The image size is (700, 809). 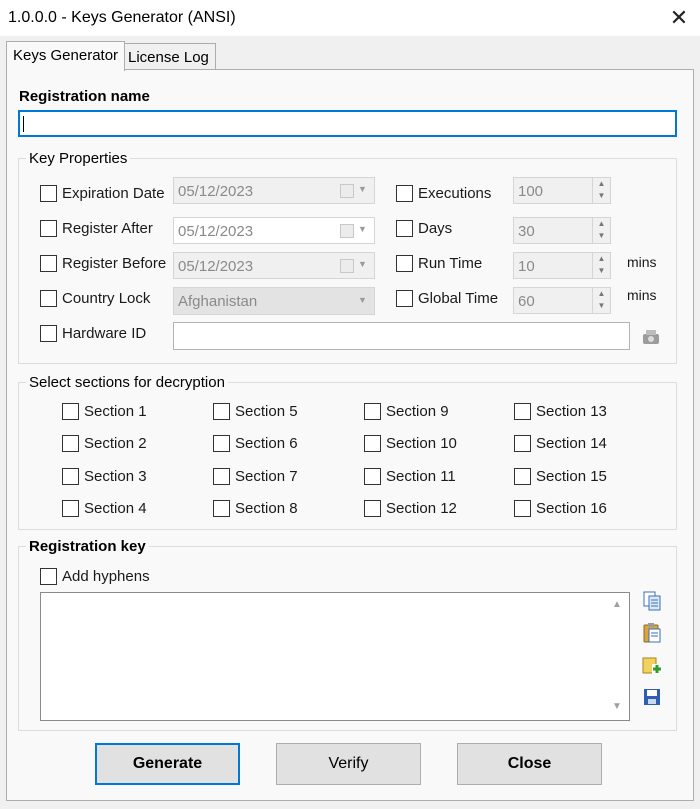 What do you see at coordinates (562, 230) in the screenshot?
I see `days-spinner: 30 ▲ ▼` at bounding box center [562, 230].